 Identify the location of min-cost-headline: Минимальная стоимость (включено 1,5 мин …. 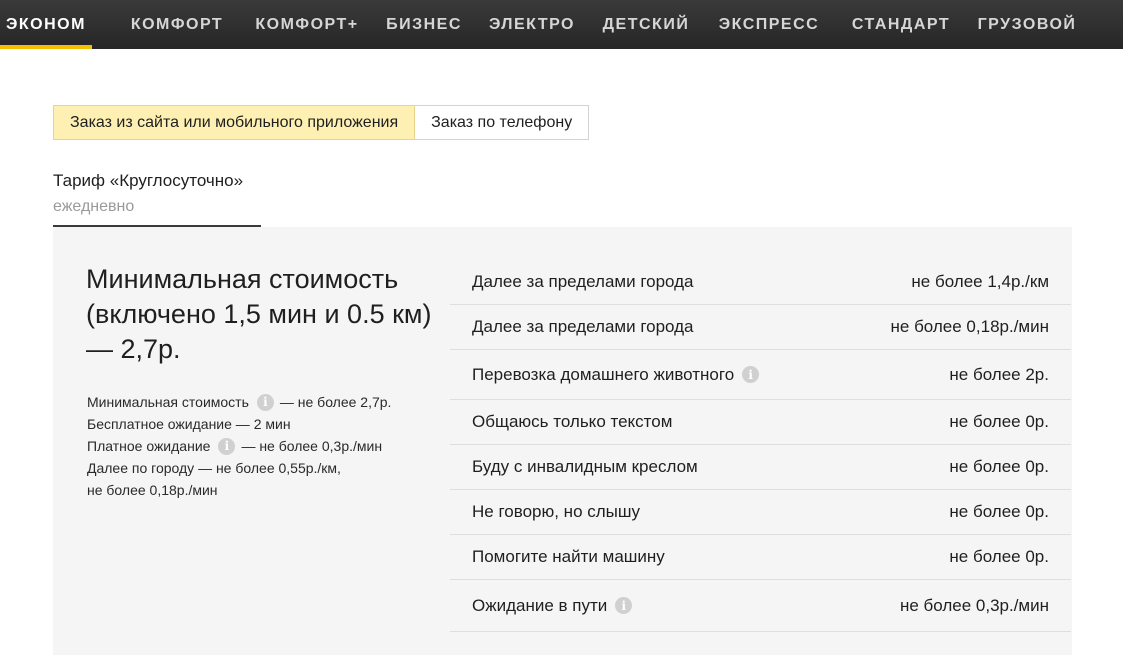
(259, 314).